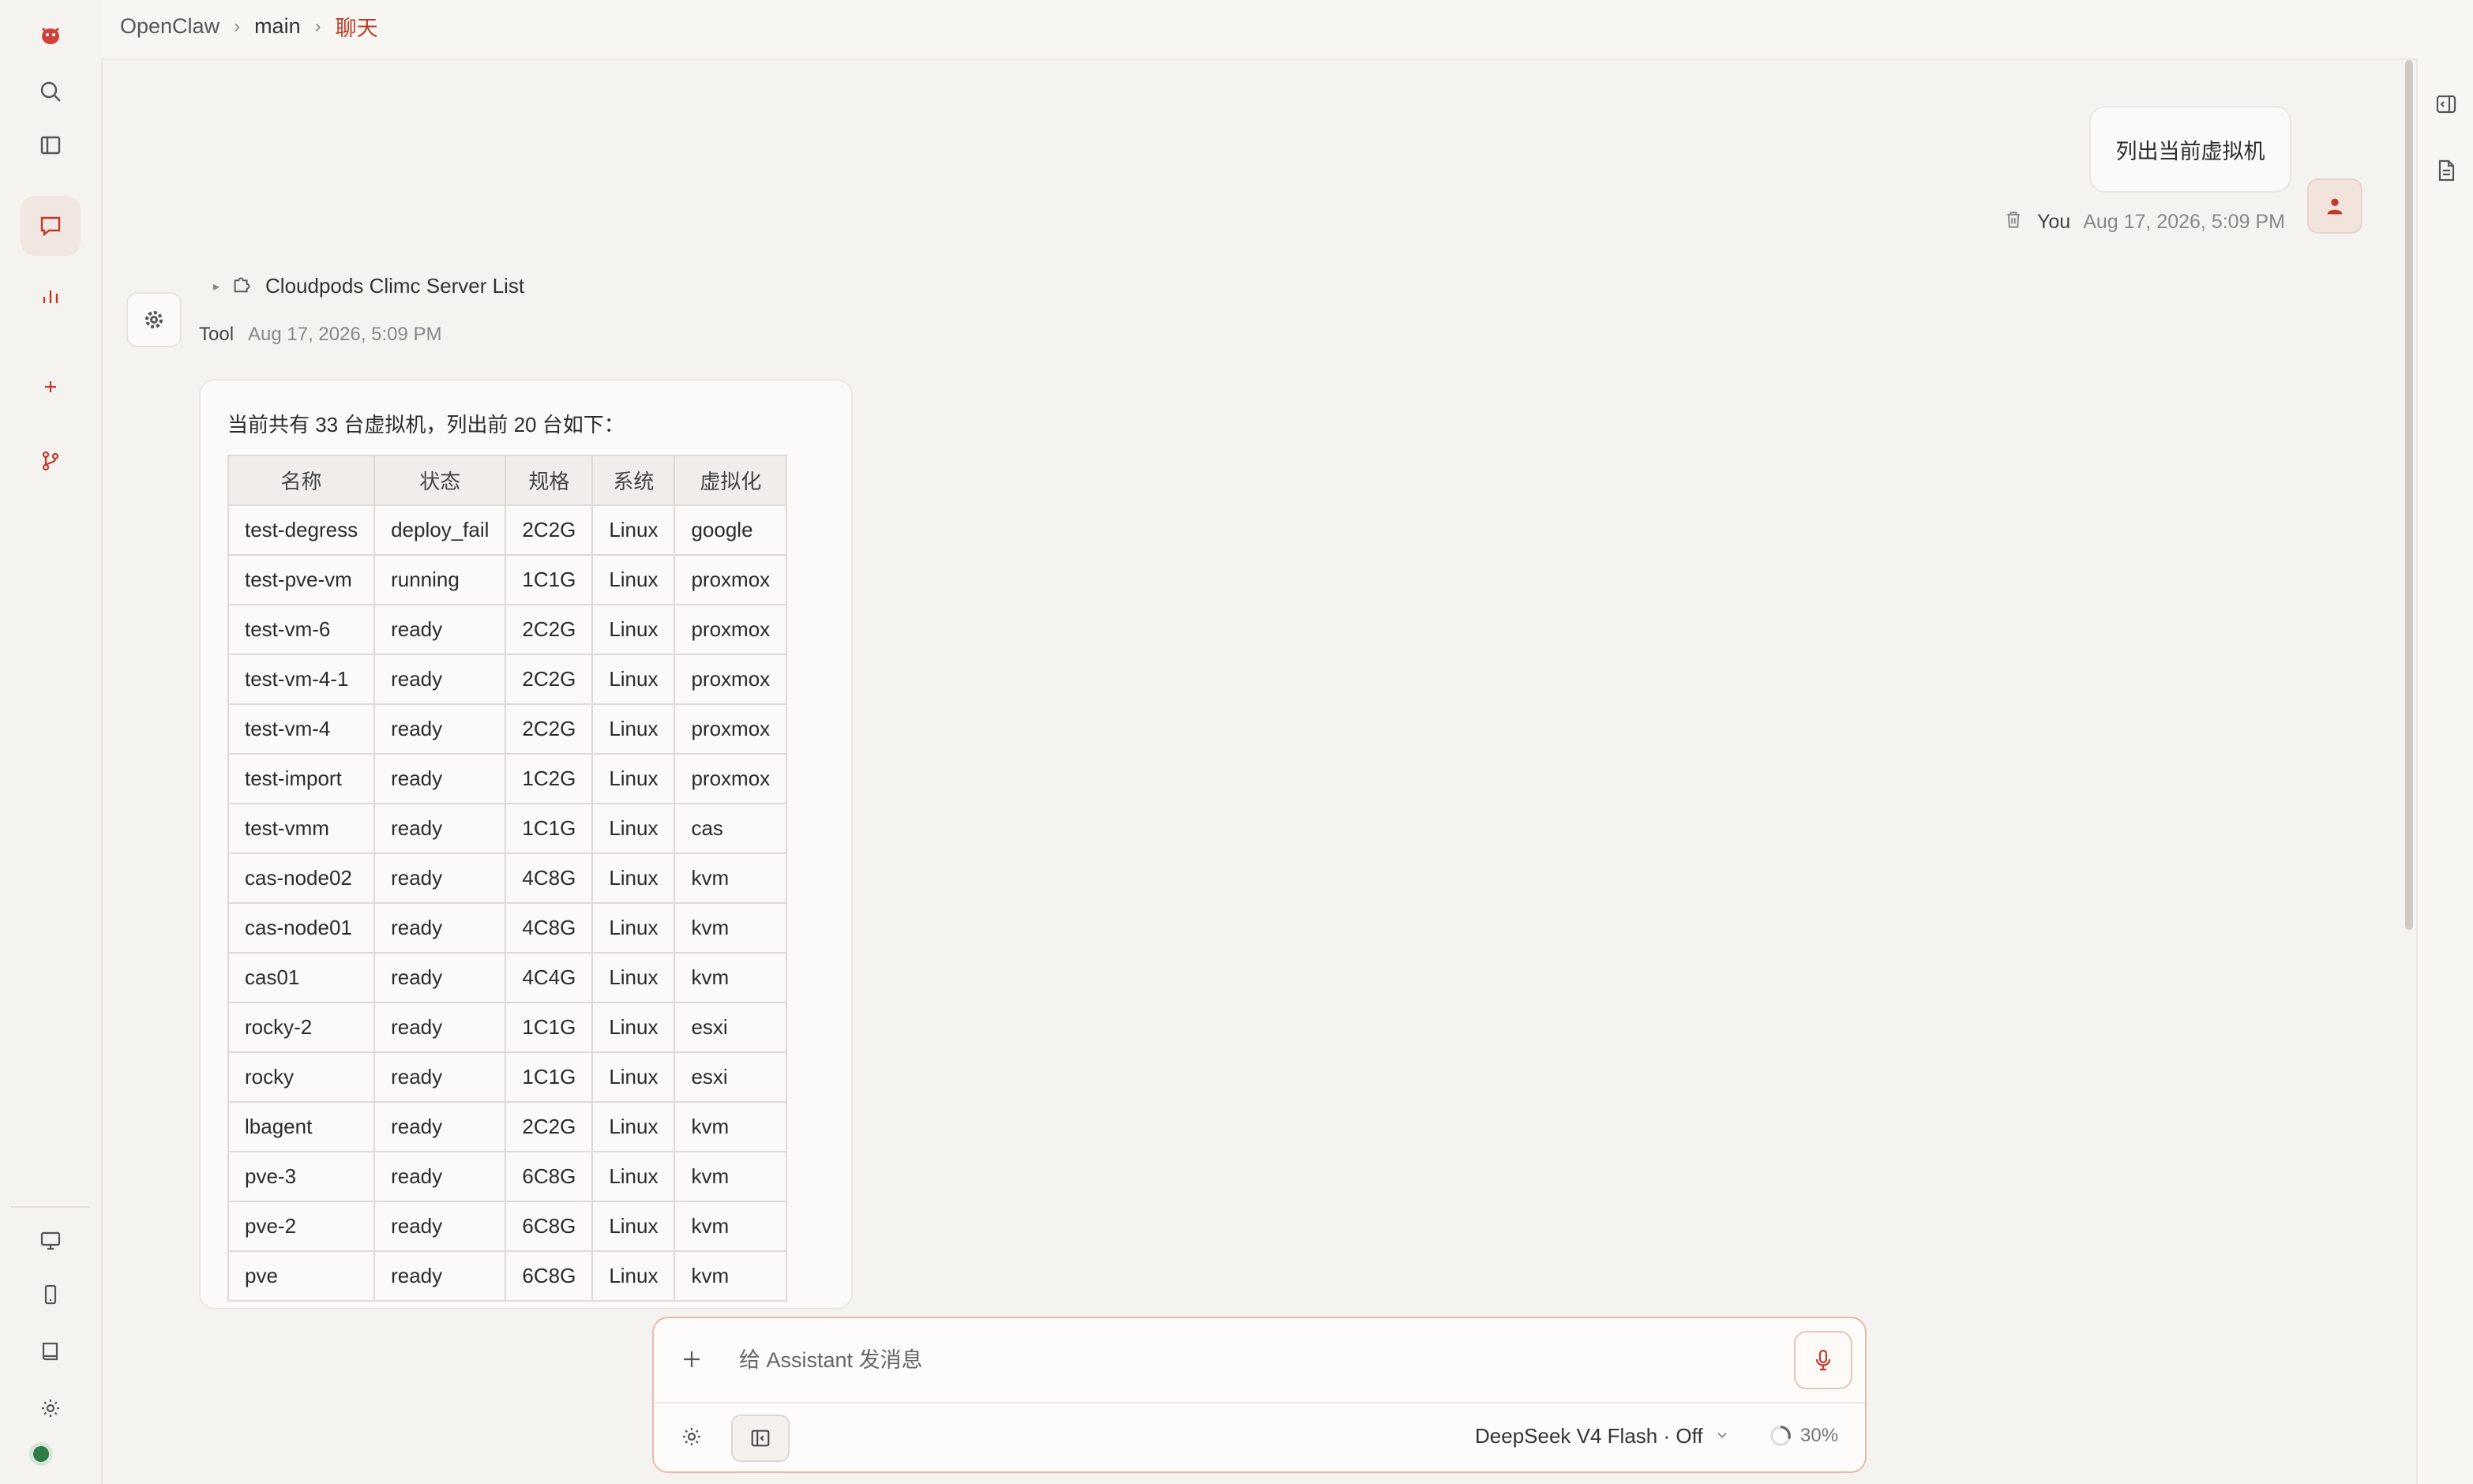  I want to click on panel-collapse-icon, so click(2446, 104).